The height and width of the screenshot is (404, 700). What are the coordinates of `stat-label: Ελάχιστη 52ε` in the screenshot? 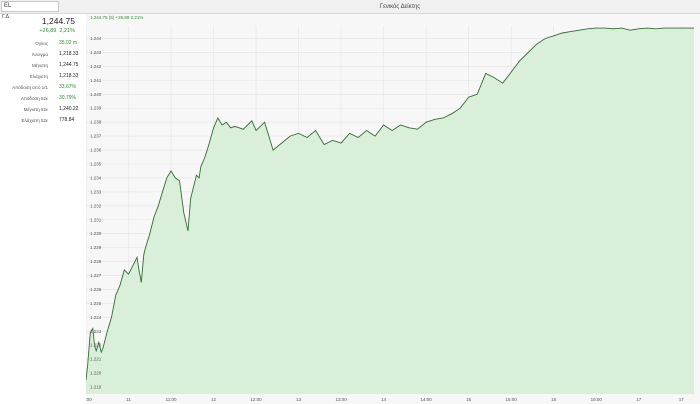 It's located at (34, 120).